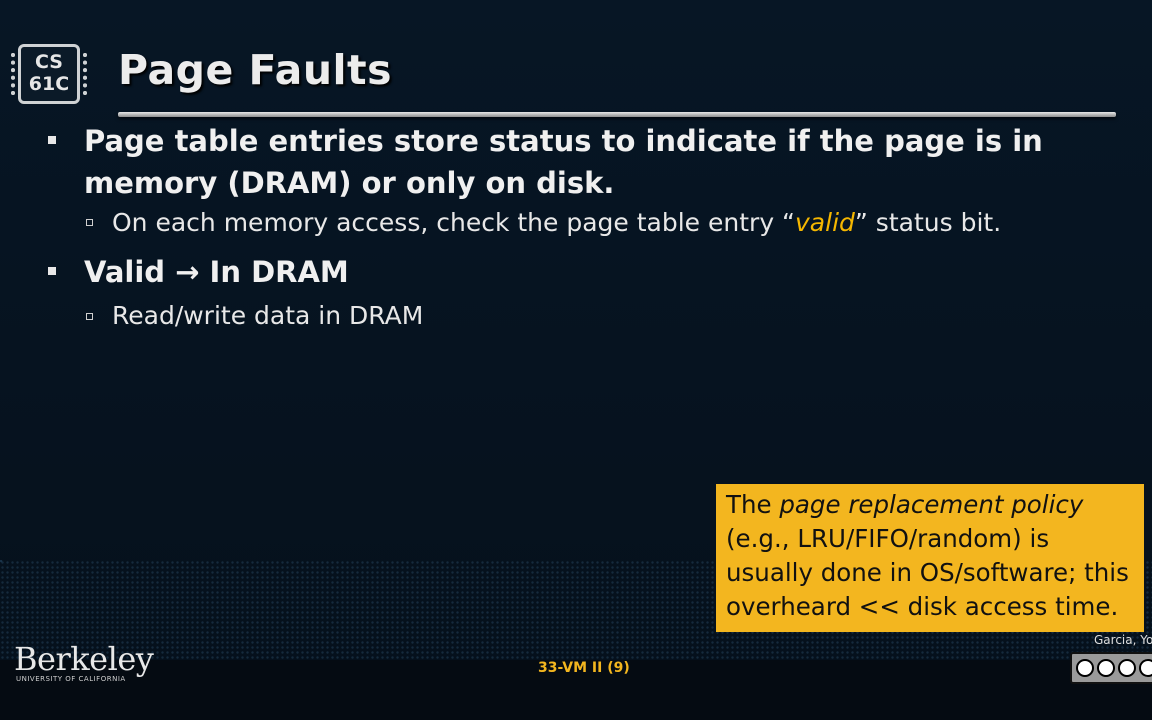 The image size is (1152, 720). I want to click on callout-emphasis: page replacement policy, so click(931, 504).